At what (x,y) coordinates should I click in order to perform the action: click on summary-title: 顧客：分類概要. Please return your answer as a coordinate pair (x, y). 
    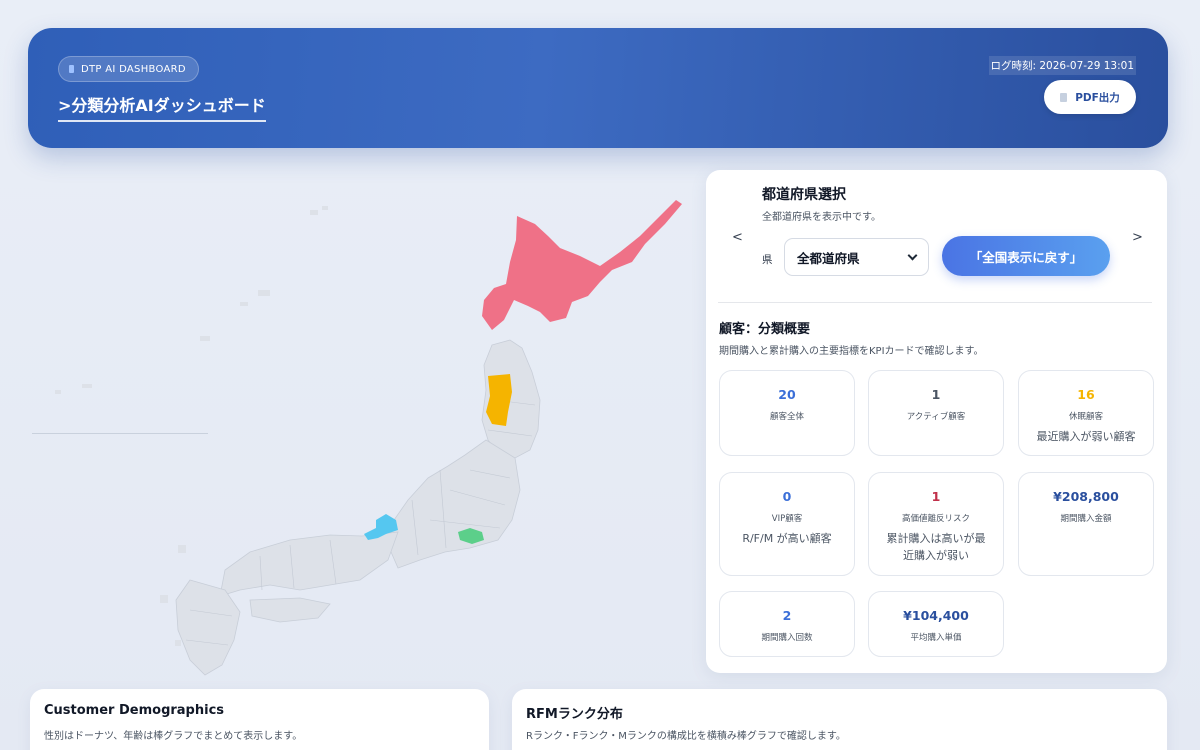
    Looking at the image, I should click on (765, 329).